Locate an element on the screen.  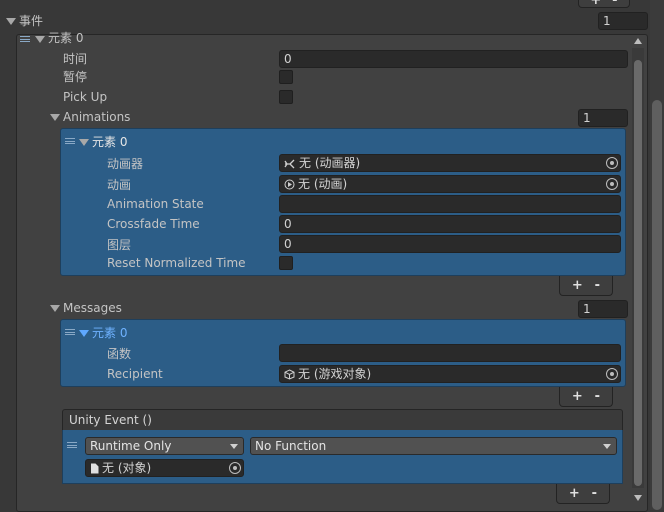
unity-event-header: Unity Event () is located at coordinates (110, 420).